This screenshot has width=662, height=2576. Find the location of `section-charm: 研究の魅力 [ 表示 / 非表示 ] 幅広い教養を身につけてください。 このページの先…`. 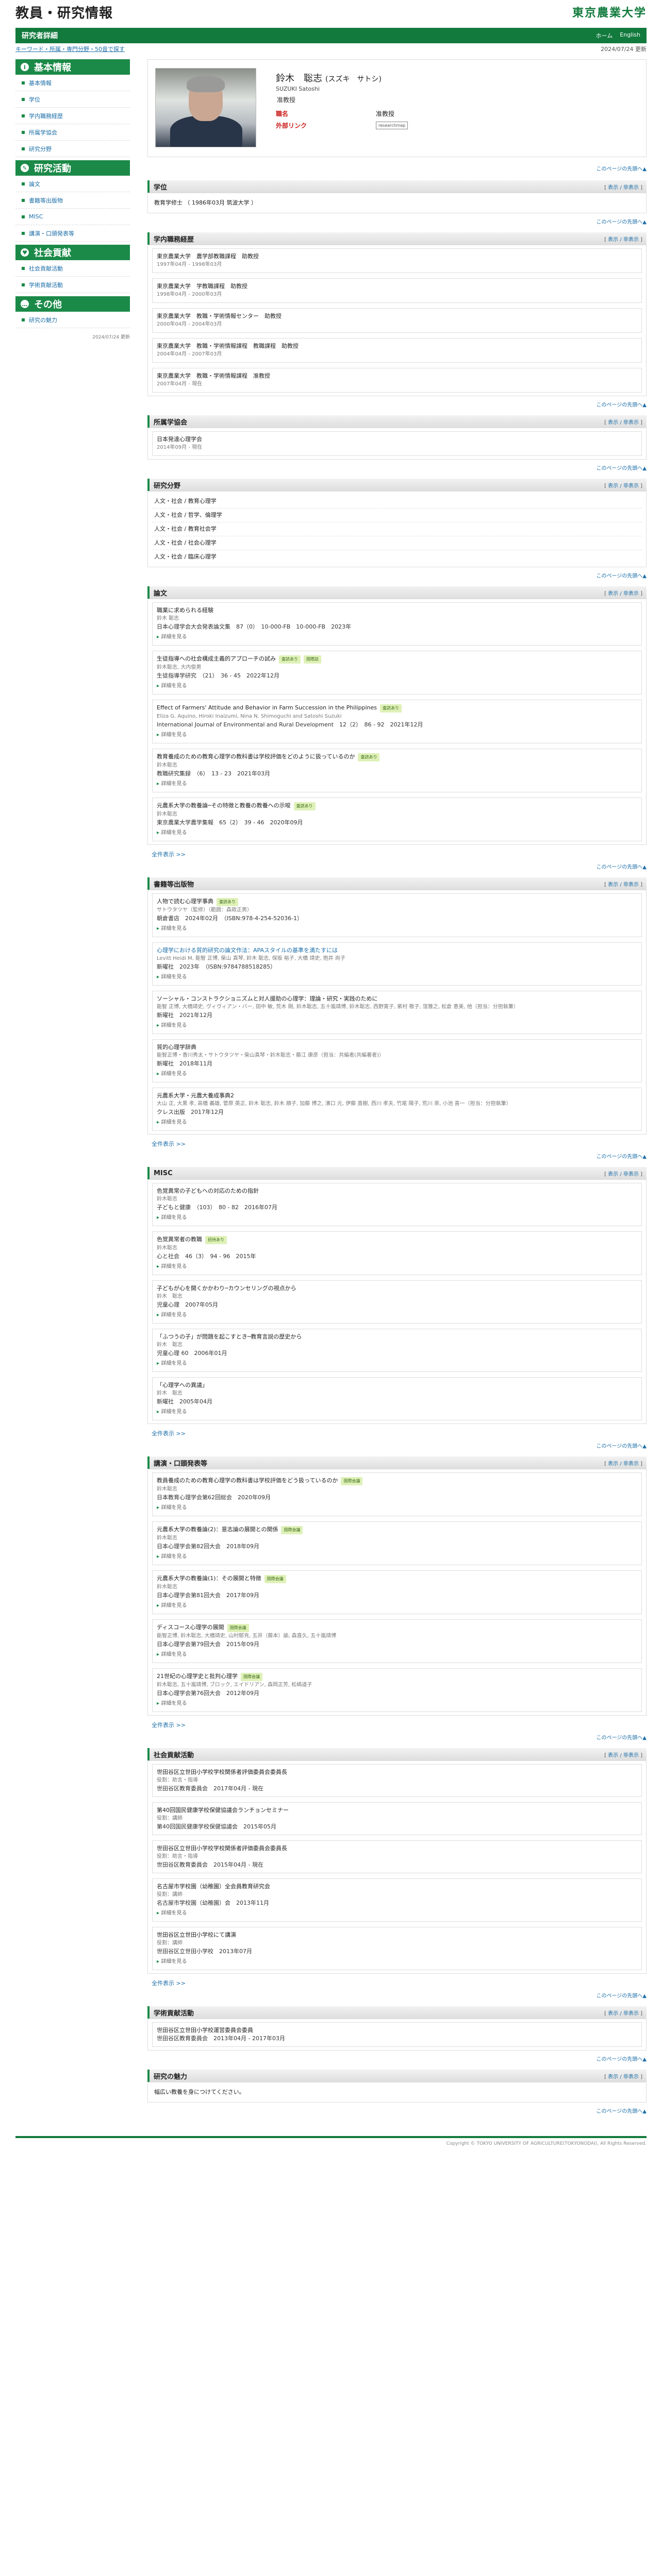

section-charm: 研究の魅力 [ 表示 / 非表示 ] 幅広い教養を身につけてください。 このページの先… is located at coordinates (397, 2092).